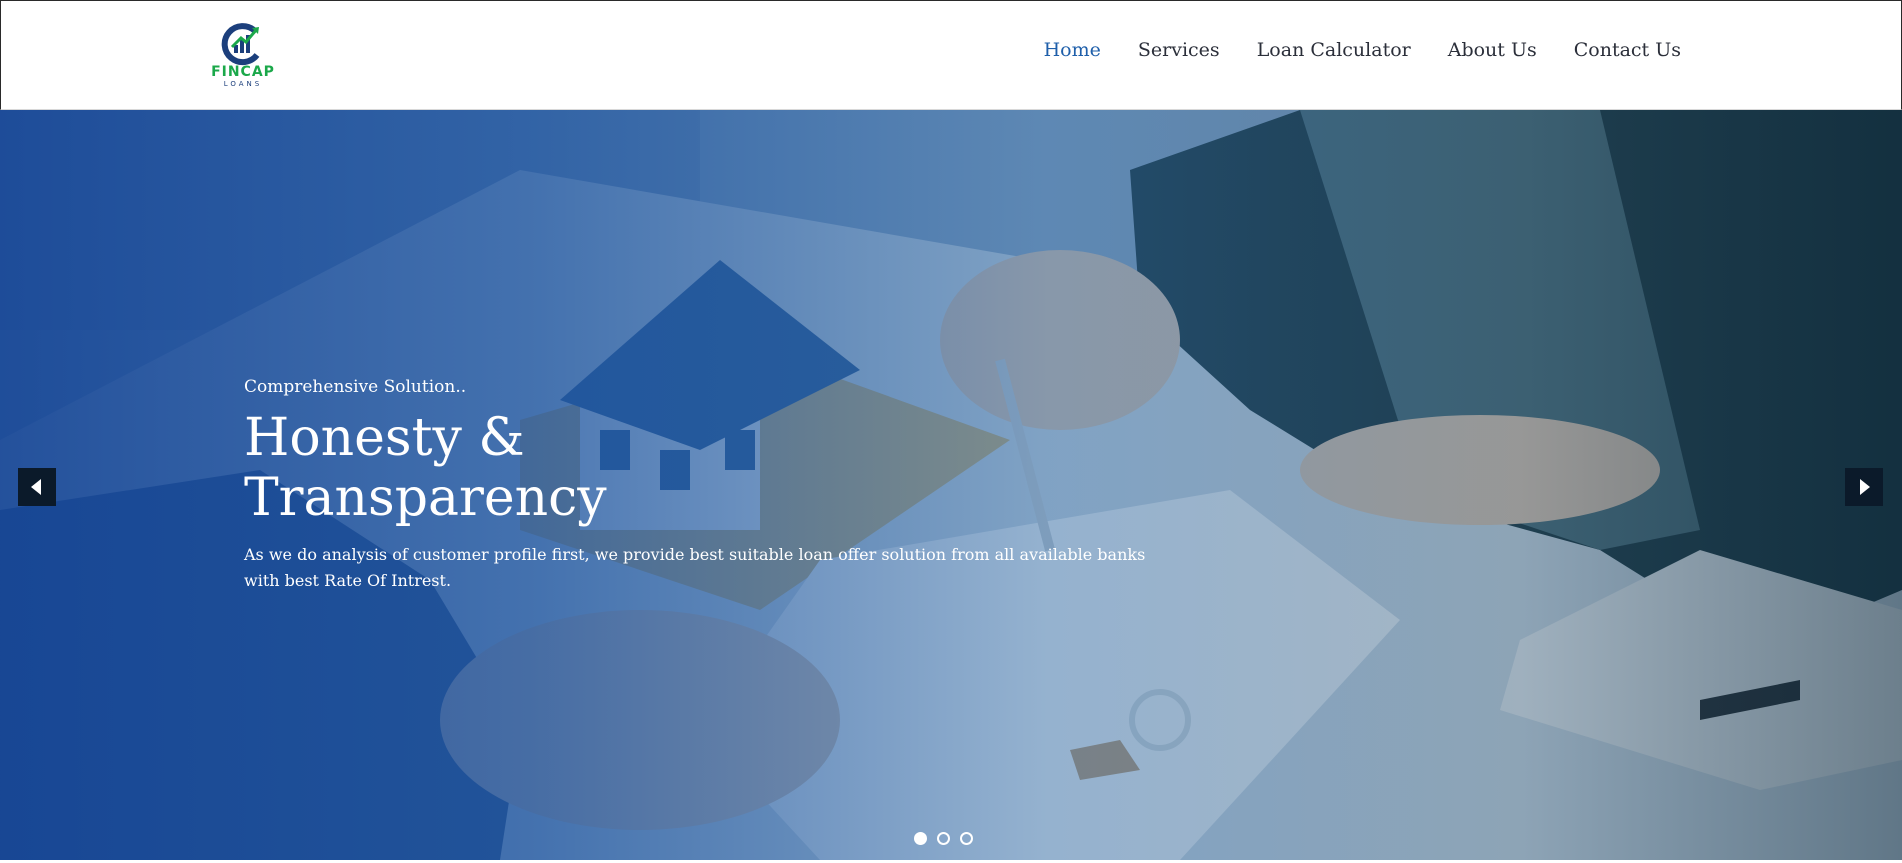  I want to click on fincap-logo-icon, so click(240, 44).